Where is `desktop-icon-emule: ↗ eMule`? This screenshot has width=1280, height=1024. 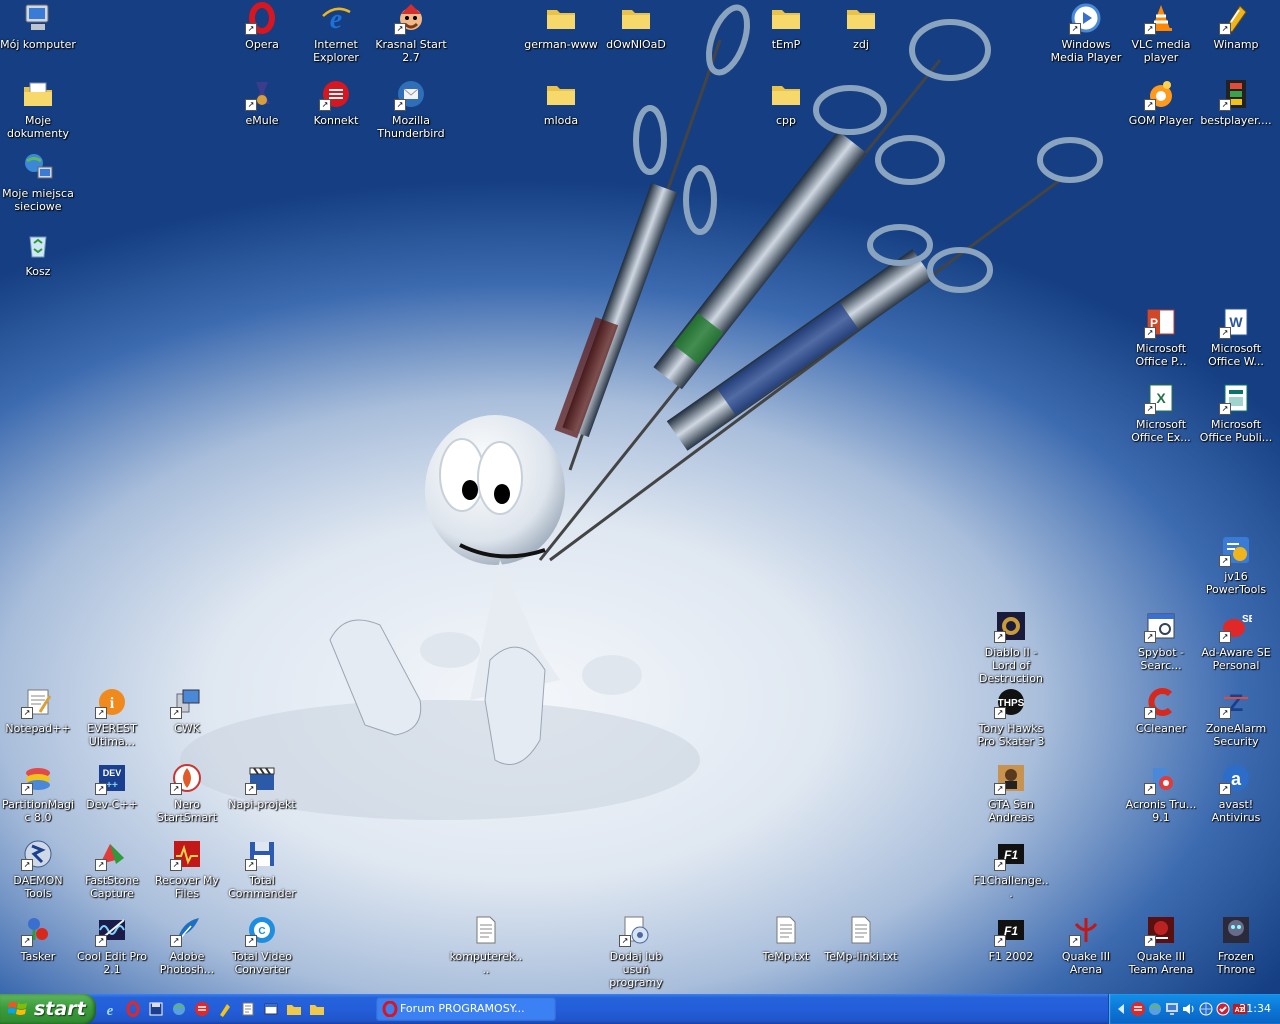 desktop-icon-emule: ↗ eMule is located at coordinates (262, 102).